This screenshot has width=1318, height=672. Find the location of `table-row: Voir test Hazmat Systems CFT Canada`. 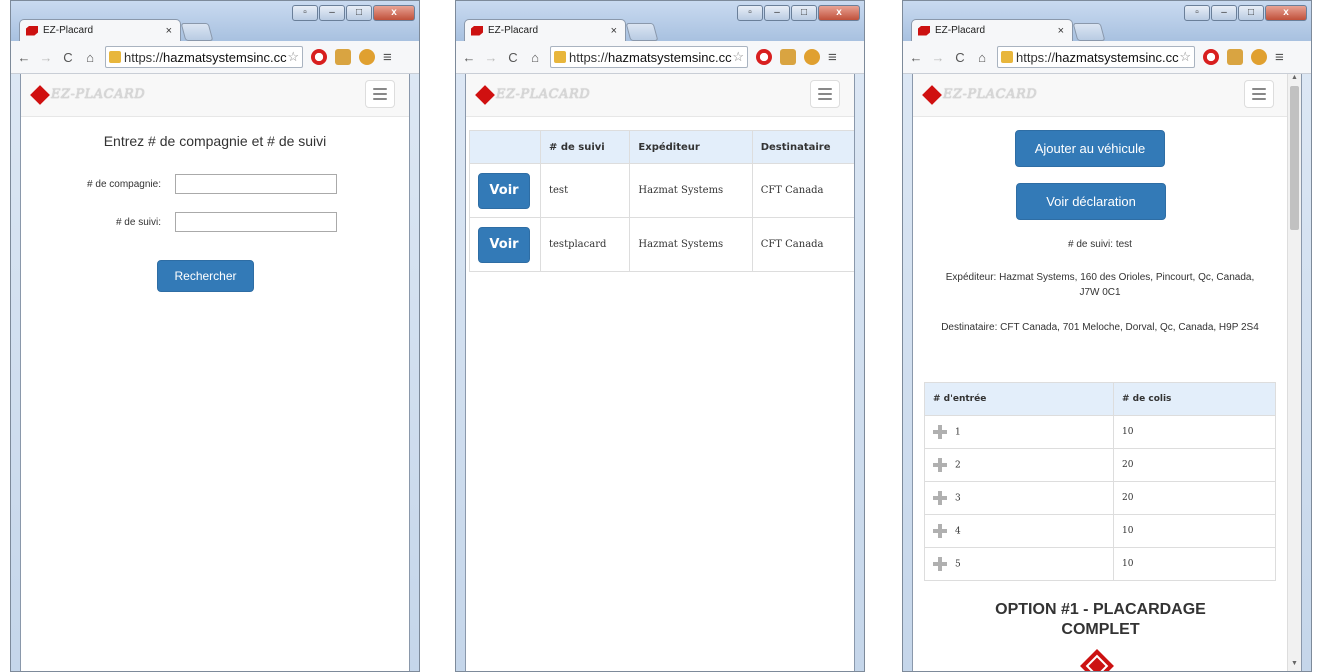

table-row: Voir test Hazmat Systems CFT Canada is located at coordinates (661, 190).